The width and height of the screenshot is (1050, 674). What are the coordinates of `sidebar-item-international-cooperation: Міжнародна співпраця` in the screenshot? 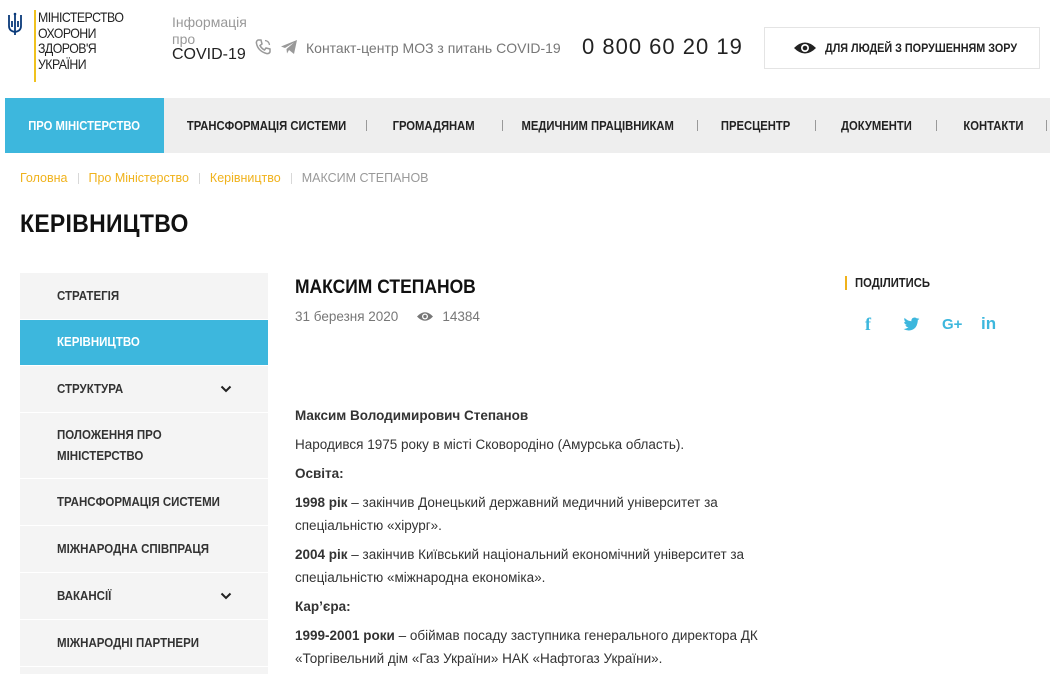 It's located at (144, 549).